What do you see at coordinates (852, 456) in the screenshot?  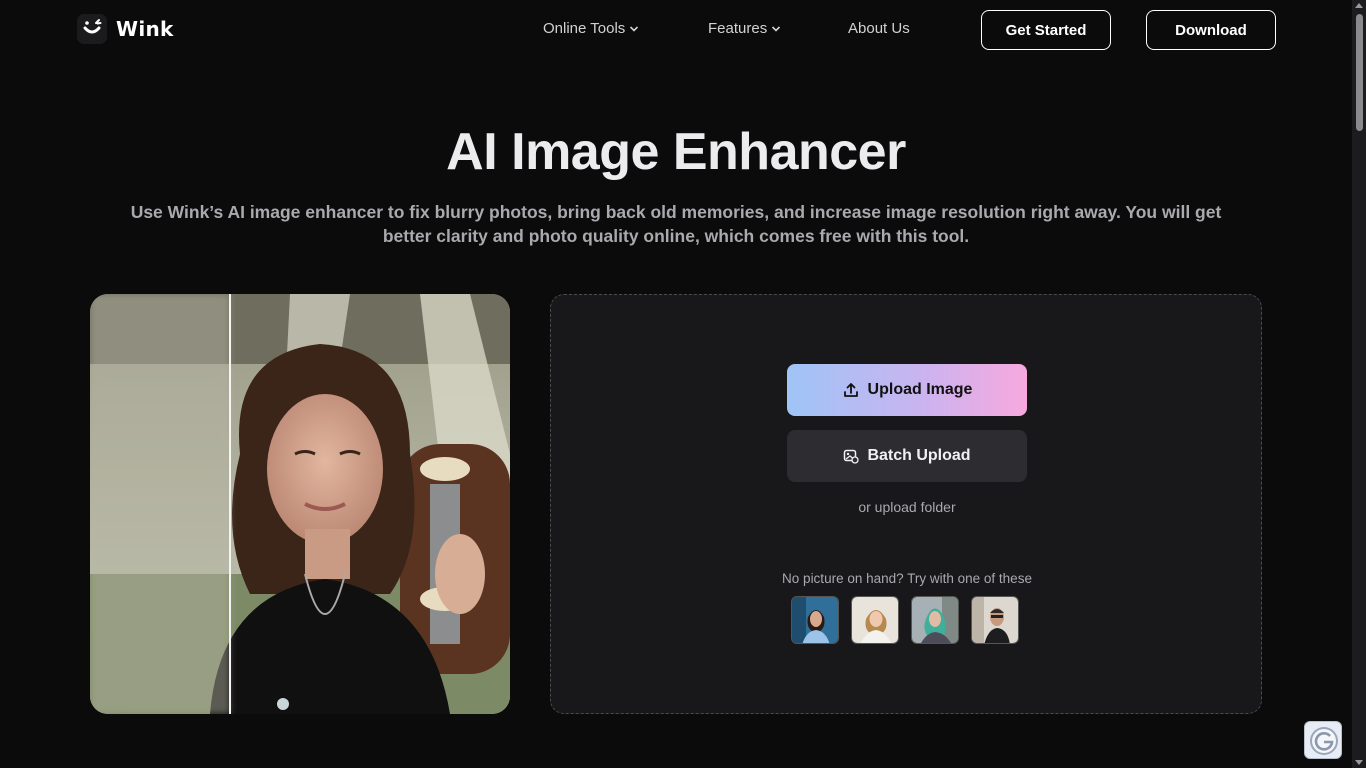 I see `gallery-icon` at bounding box center [852, 456].